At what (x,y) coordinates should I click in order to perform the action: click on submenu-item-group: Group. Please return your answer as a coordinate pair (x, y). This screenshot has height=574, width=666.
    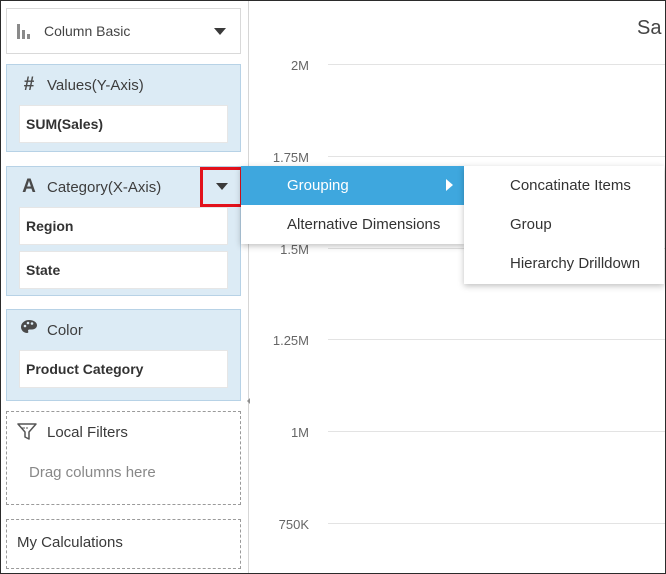
    Looking at the image, I should click on (564, 224).